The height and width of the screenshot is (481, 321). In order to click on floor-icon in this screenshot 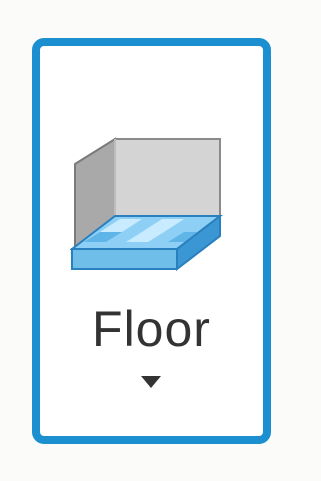, I will do `click(146, 204)`.